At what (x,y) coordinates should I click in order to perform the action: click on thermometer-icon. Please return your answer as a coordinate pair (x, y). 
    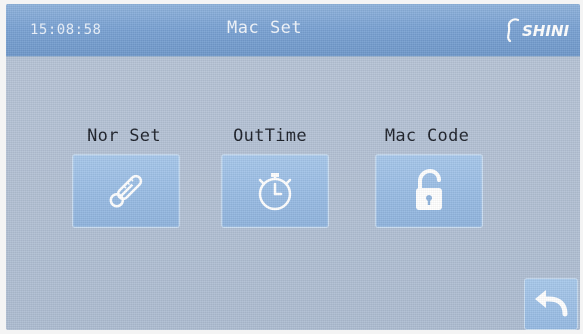
    Looking at the image, I should click on (126, 191).